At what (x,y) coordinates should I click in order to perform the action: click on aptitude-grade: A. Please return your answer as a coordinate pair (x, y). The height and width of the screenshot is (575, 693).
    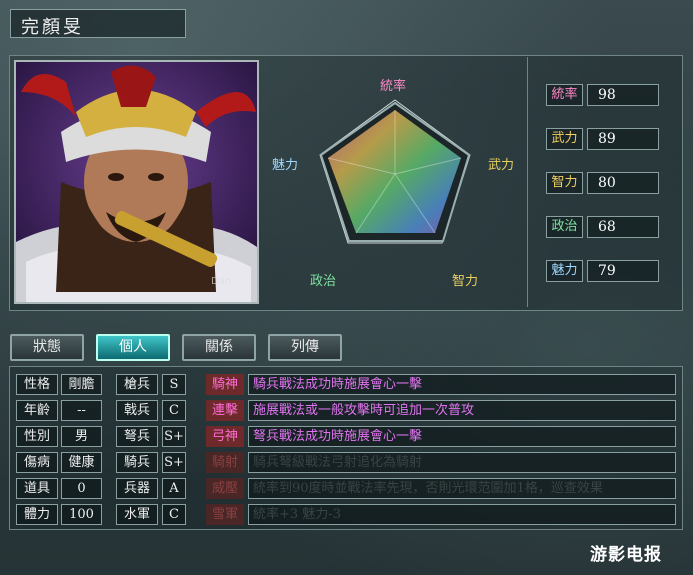
    Looking at the image, I should click on (174, 488).